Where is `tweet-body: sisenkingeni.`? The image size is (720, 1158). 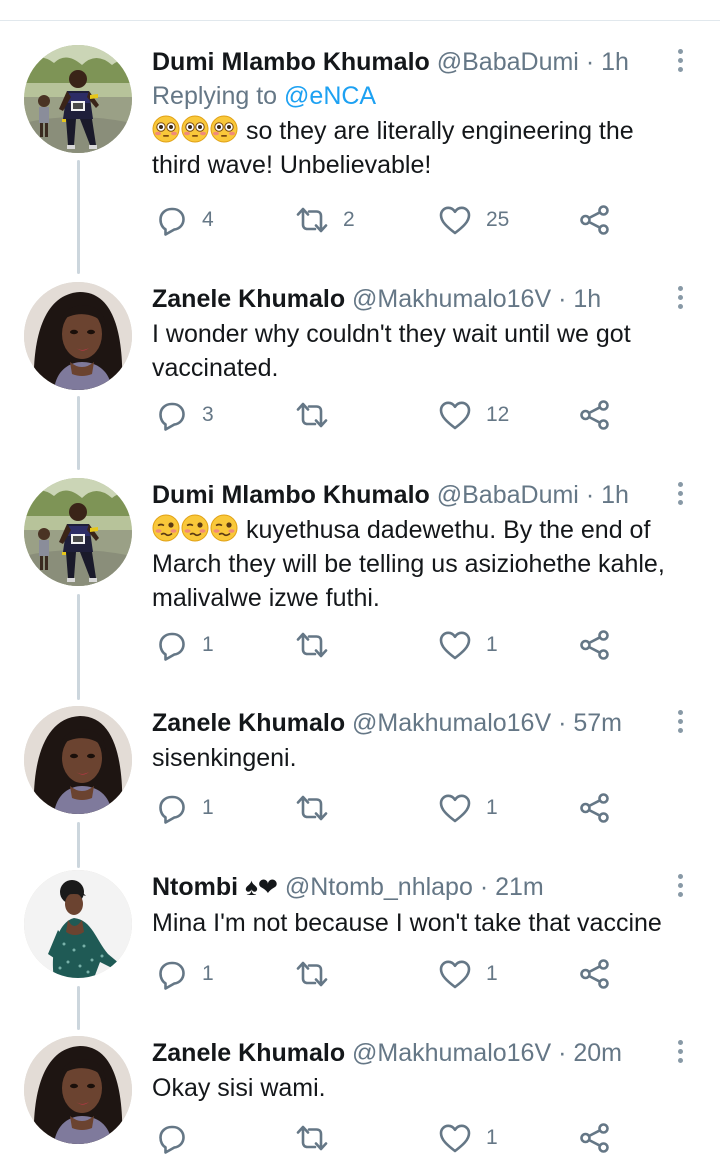
tweet-body: sisenkingeni. is located at coordinates (224, 758).